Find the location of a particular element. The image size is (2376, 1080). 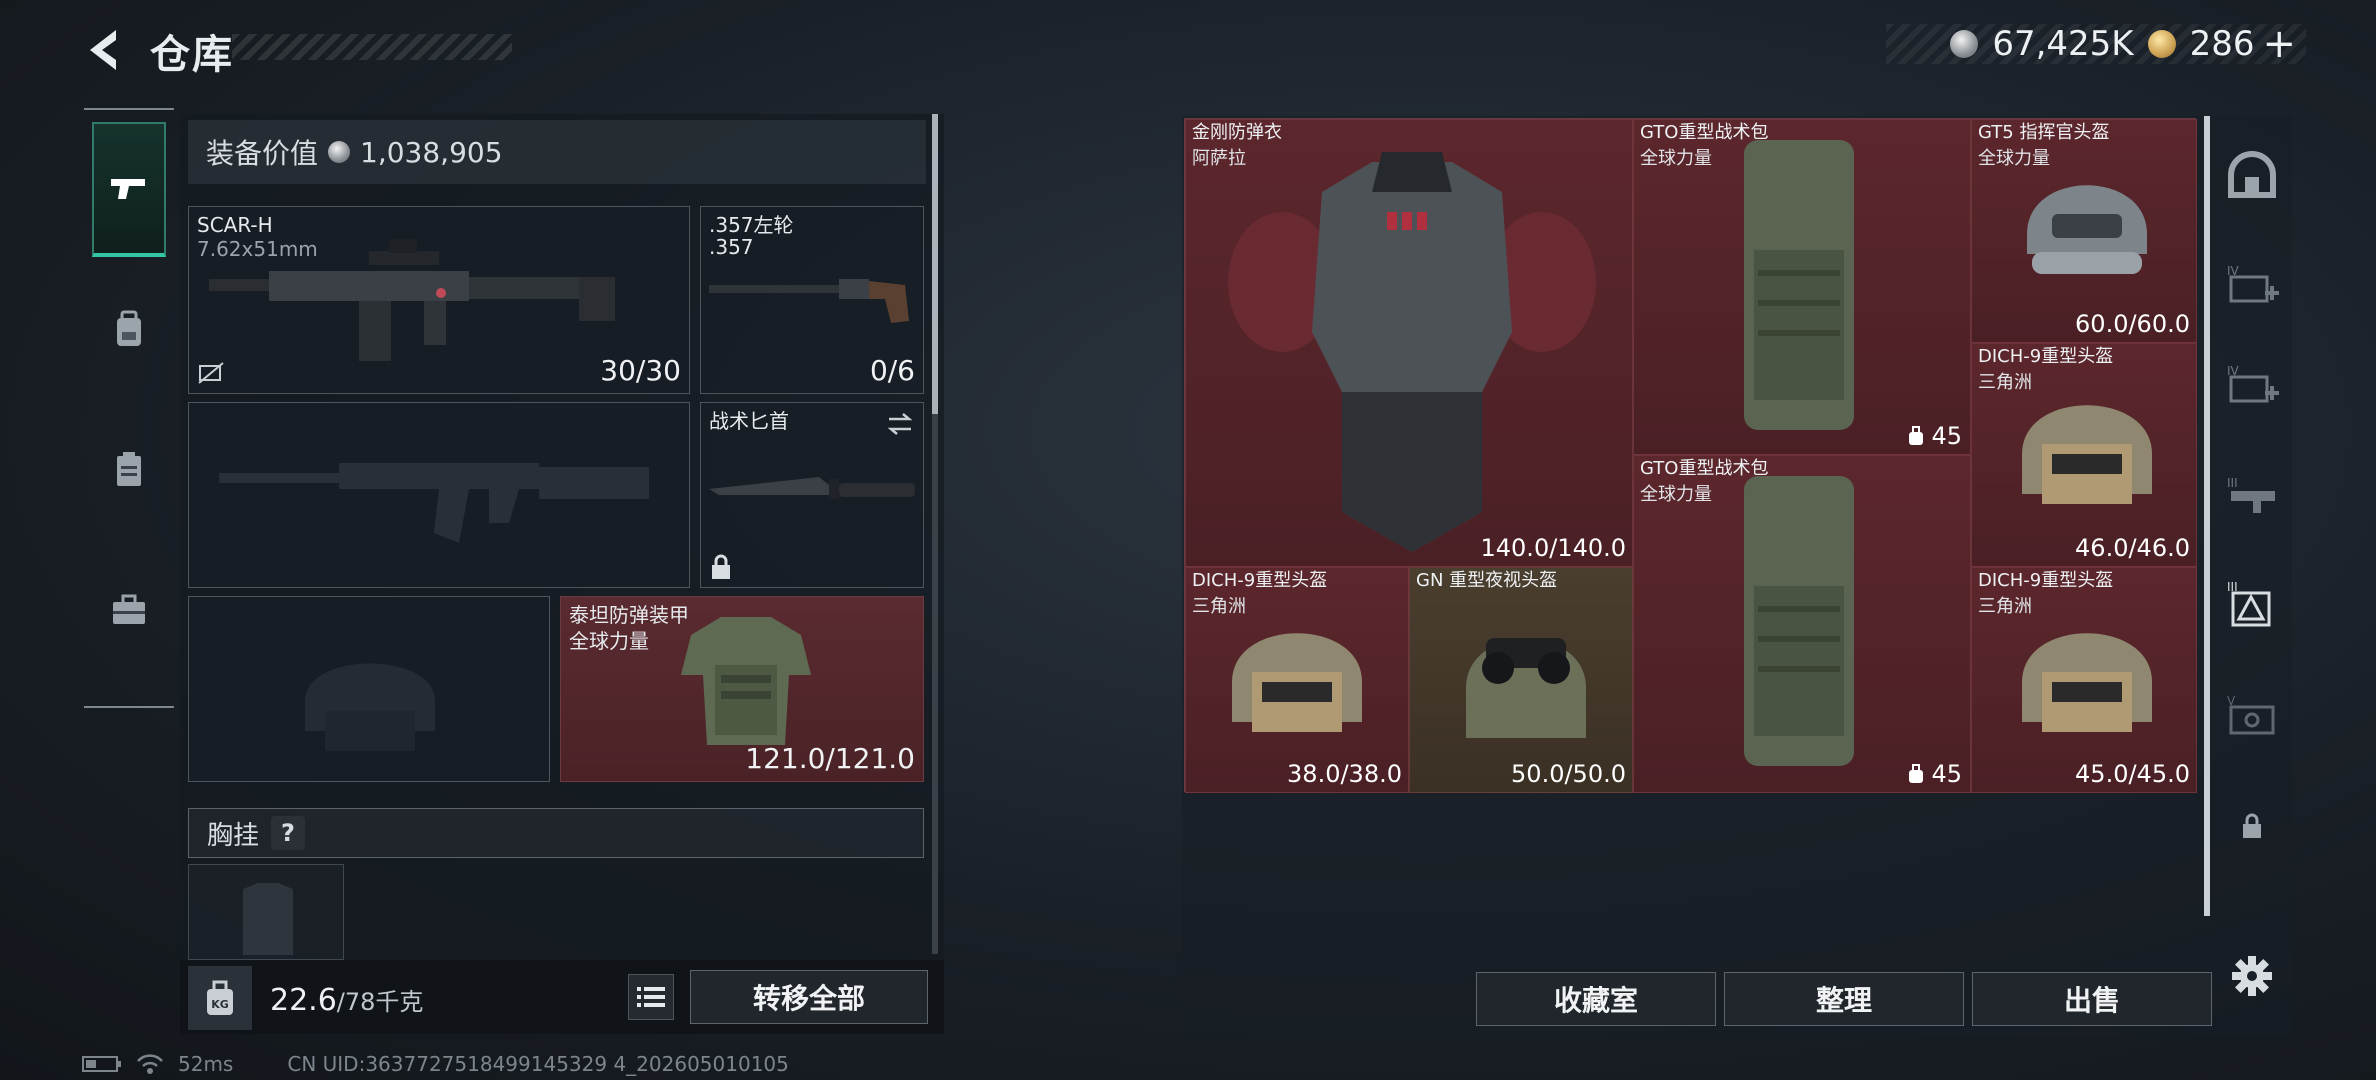

filter-storage-iv-a: IV is located at coordinates (2252, 286).